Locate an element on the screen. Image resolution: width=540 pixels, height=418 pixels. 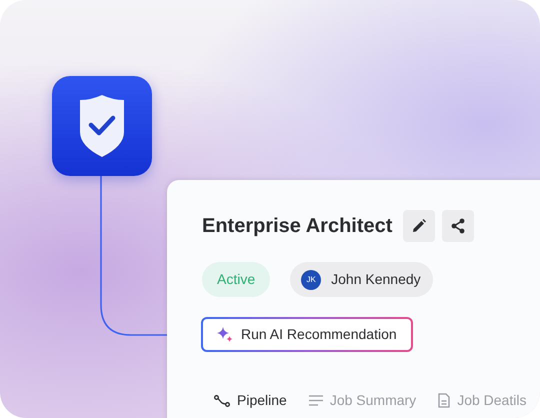
tab: Pipeline is located at coordinates (250, 400).